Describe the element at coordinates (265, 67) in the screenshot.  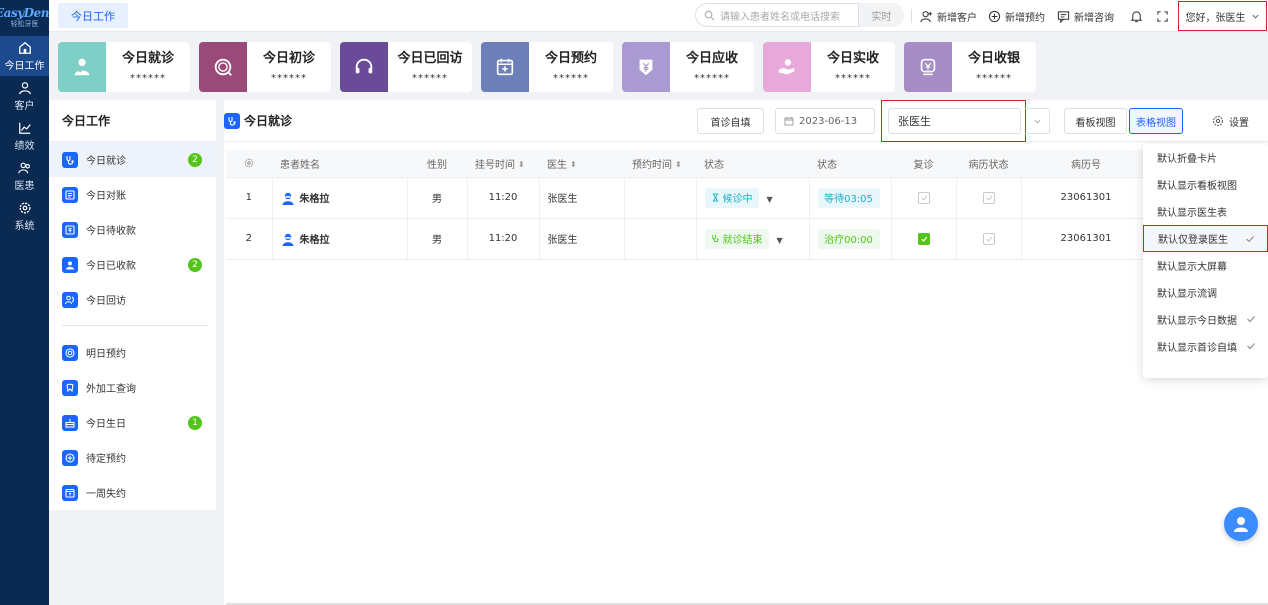
I see `card-today-first-visits: 今日初诊 ******` at that location.